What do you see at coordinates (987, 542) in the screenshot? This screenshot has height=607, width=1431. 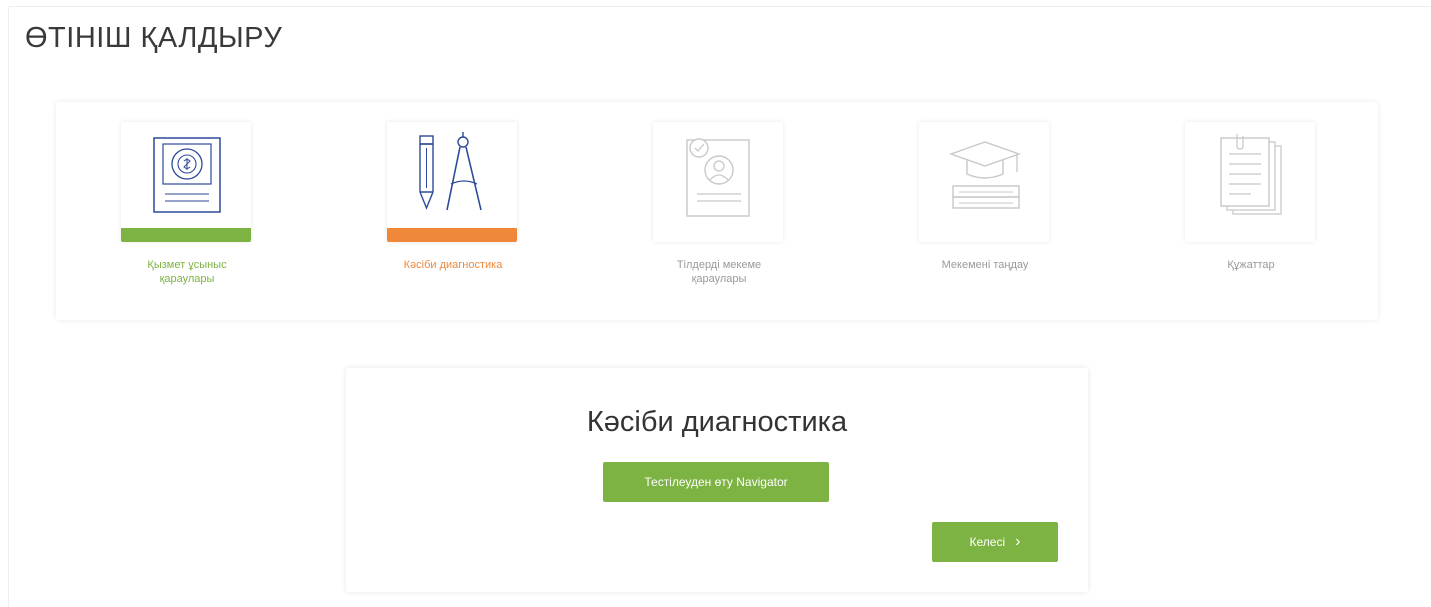 I see `next-button-label: Келесі` at bounding box center [987, 542].